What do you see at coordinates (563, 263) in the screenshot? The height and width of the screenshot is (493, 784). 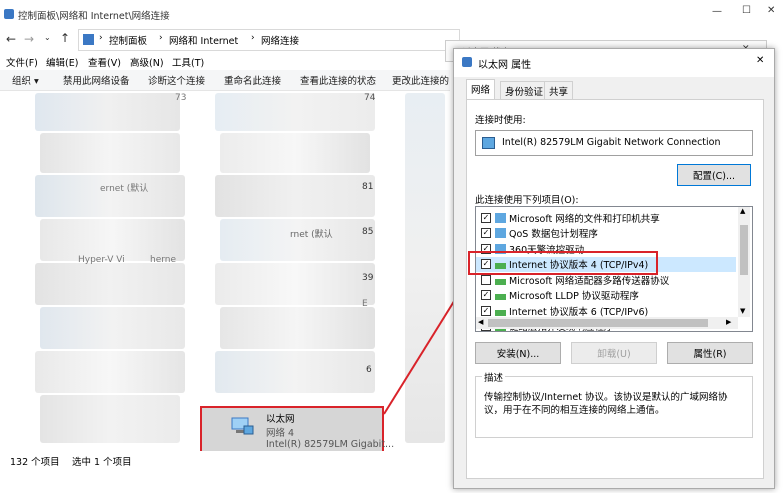 I see `ipv4-highlight-annotation` at bounding box center [563, 263].